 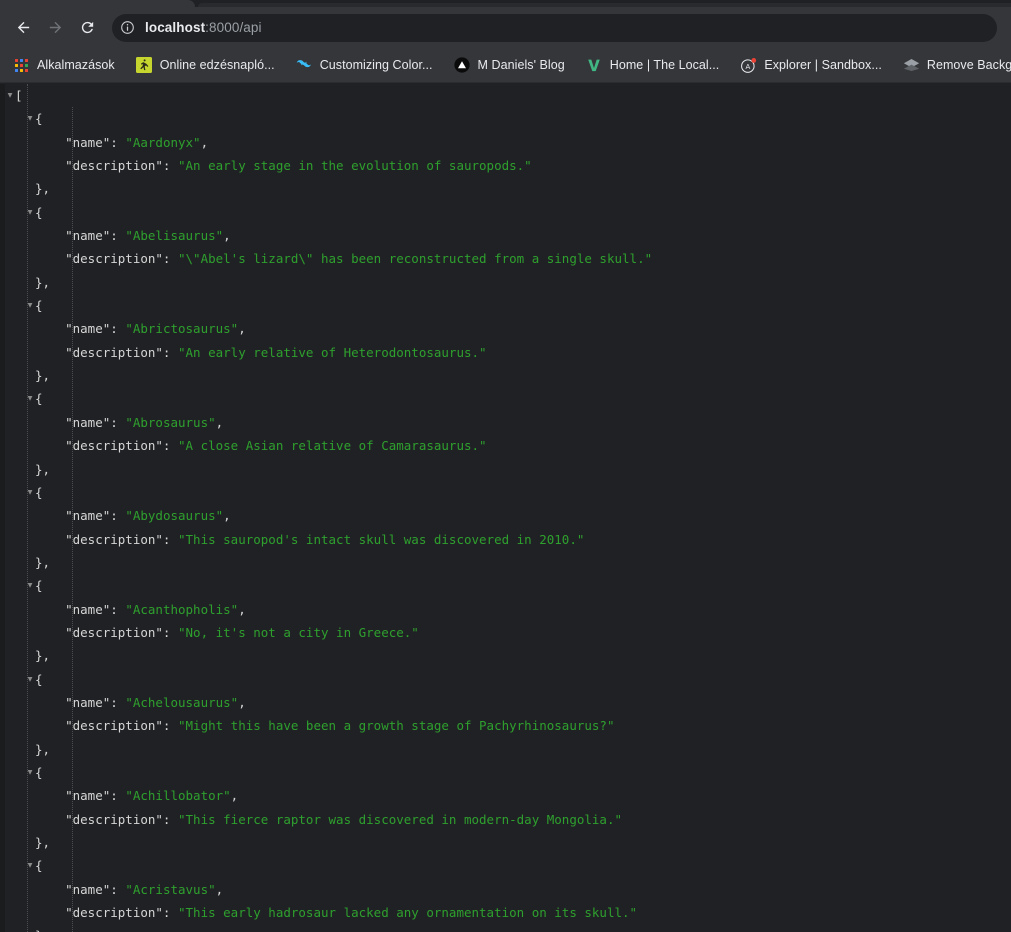 What do you see at coordinates (140, 609) in the screenshot?
I see `json-line-name: "name": "Acanthopholis",` at bounding box center [140, 609].